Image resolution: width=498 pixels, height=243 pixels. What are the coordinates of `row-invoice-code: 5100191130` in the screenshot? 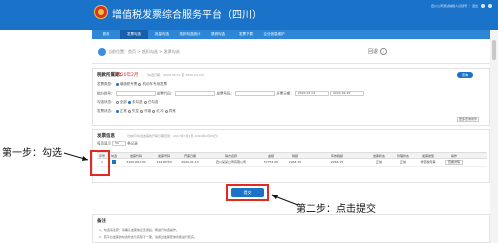 It's located at (136, 162).